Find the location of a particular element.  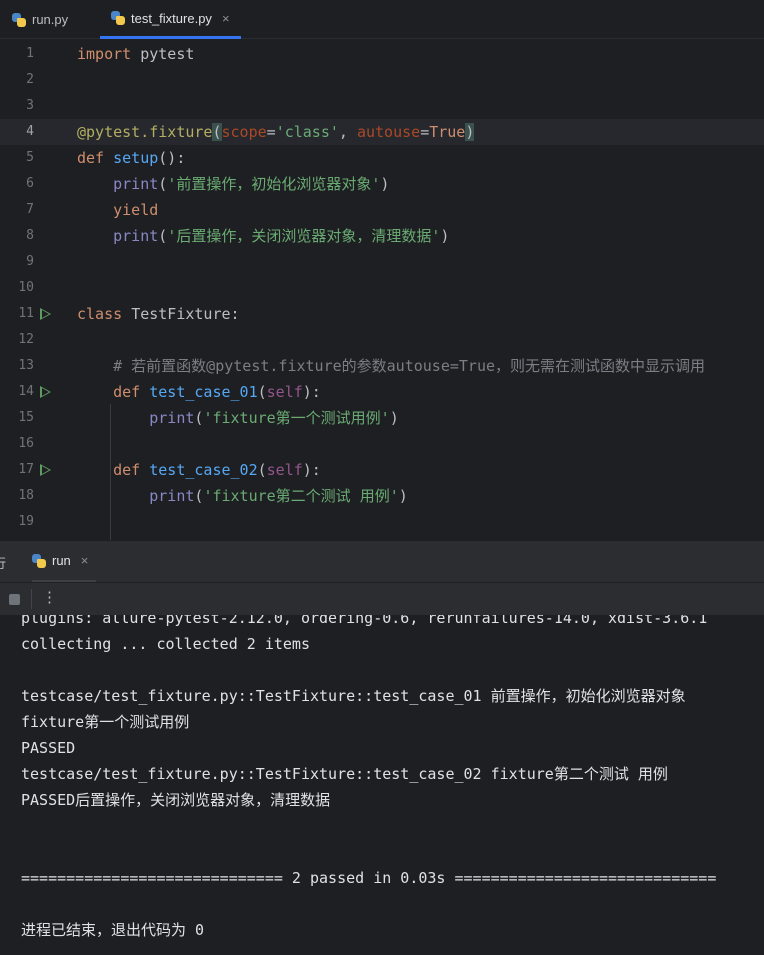

line-number: 14 is located at coordinates (26, 391).